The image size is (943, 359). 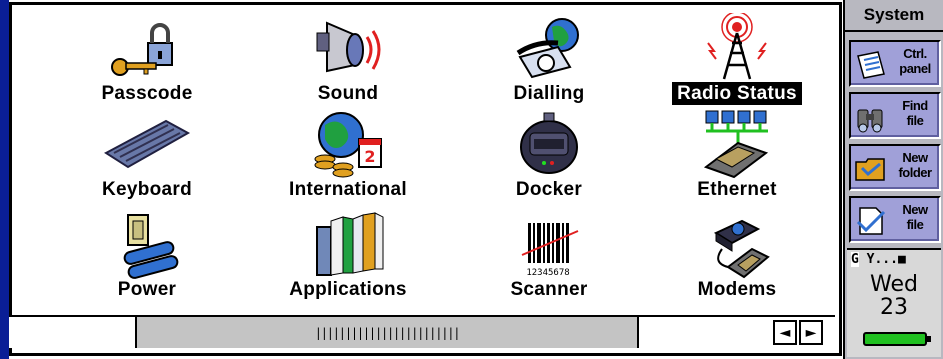 I want to click on item-label: Docker, so click(x=549, y=189).